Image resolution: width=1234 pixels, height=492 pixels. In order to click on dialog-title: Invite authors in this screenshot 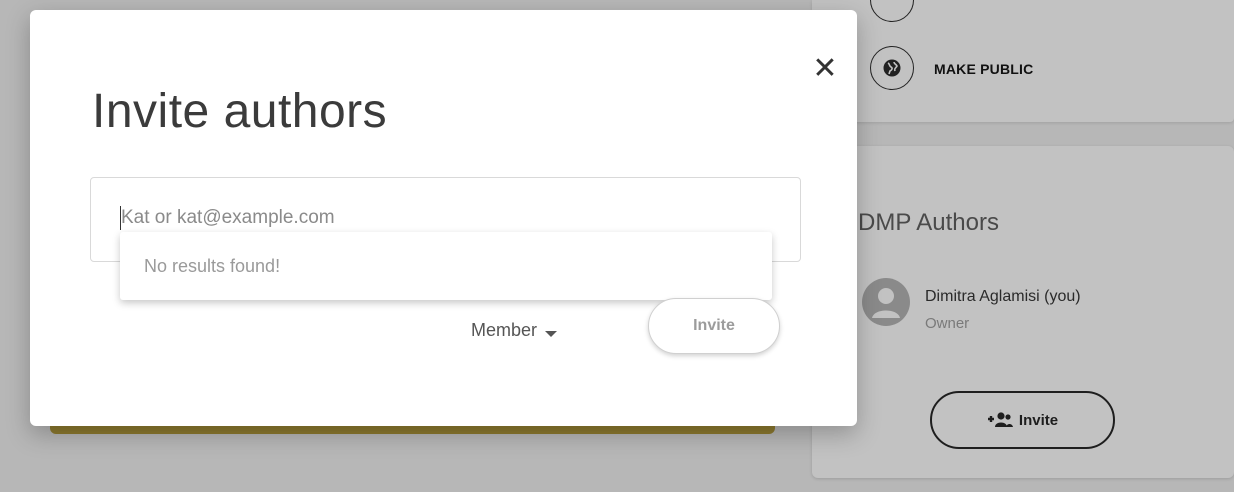, I will do `click(240, 111)`.